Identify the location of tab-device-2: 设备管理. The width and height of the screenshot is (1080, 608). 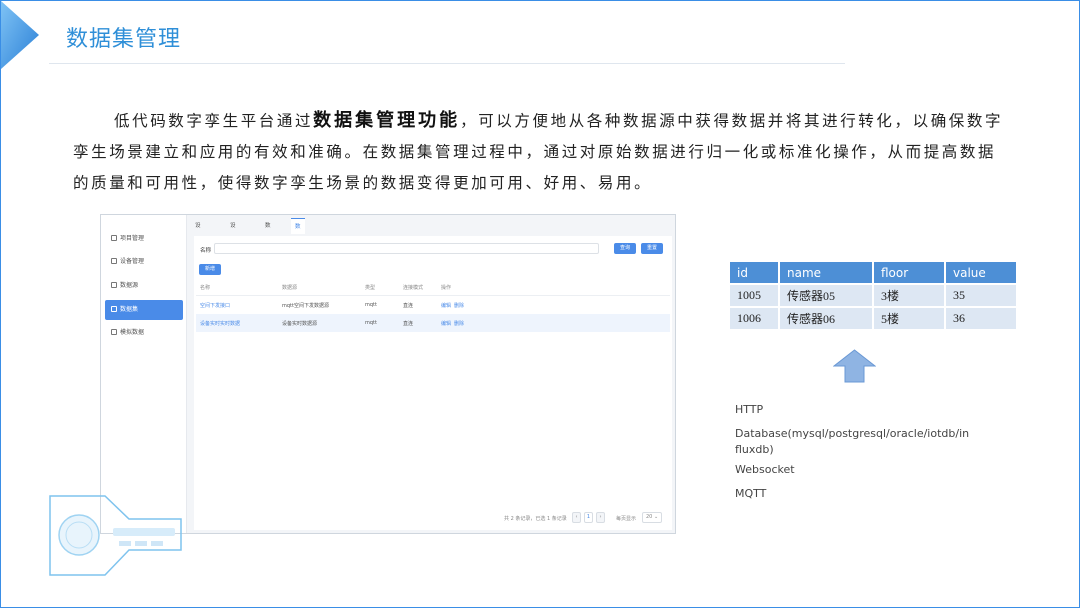
(233, 247).